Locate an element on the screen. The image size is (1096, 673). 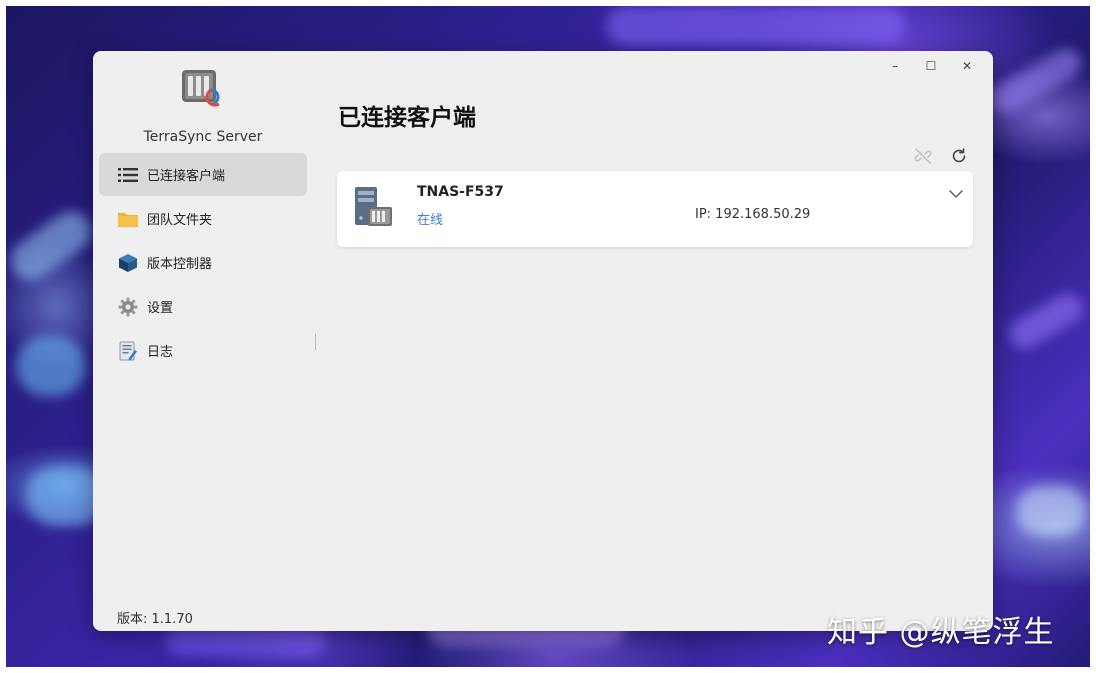
window-controls: – ☐ ✕ is located at coordinates (931, 66).